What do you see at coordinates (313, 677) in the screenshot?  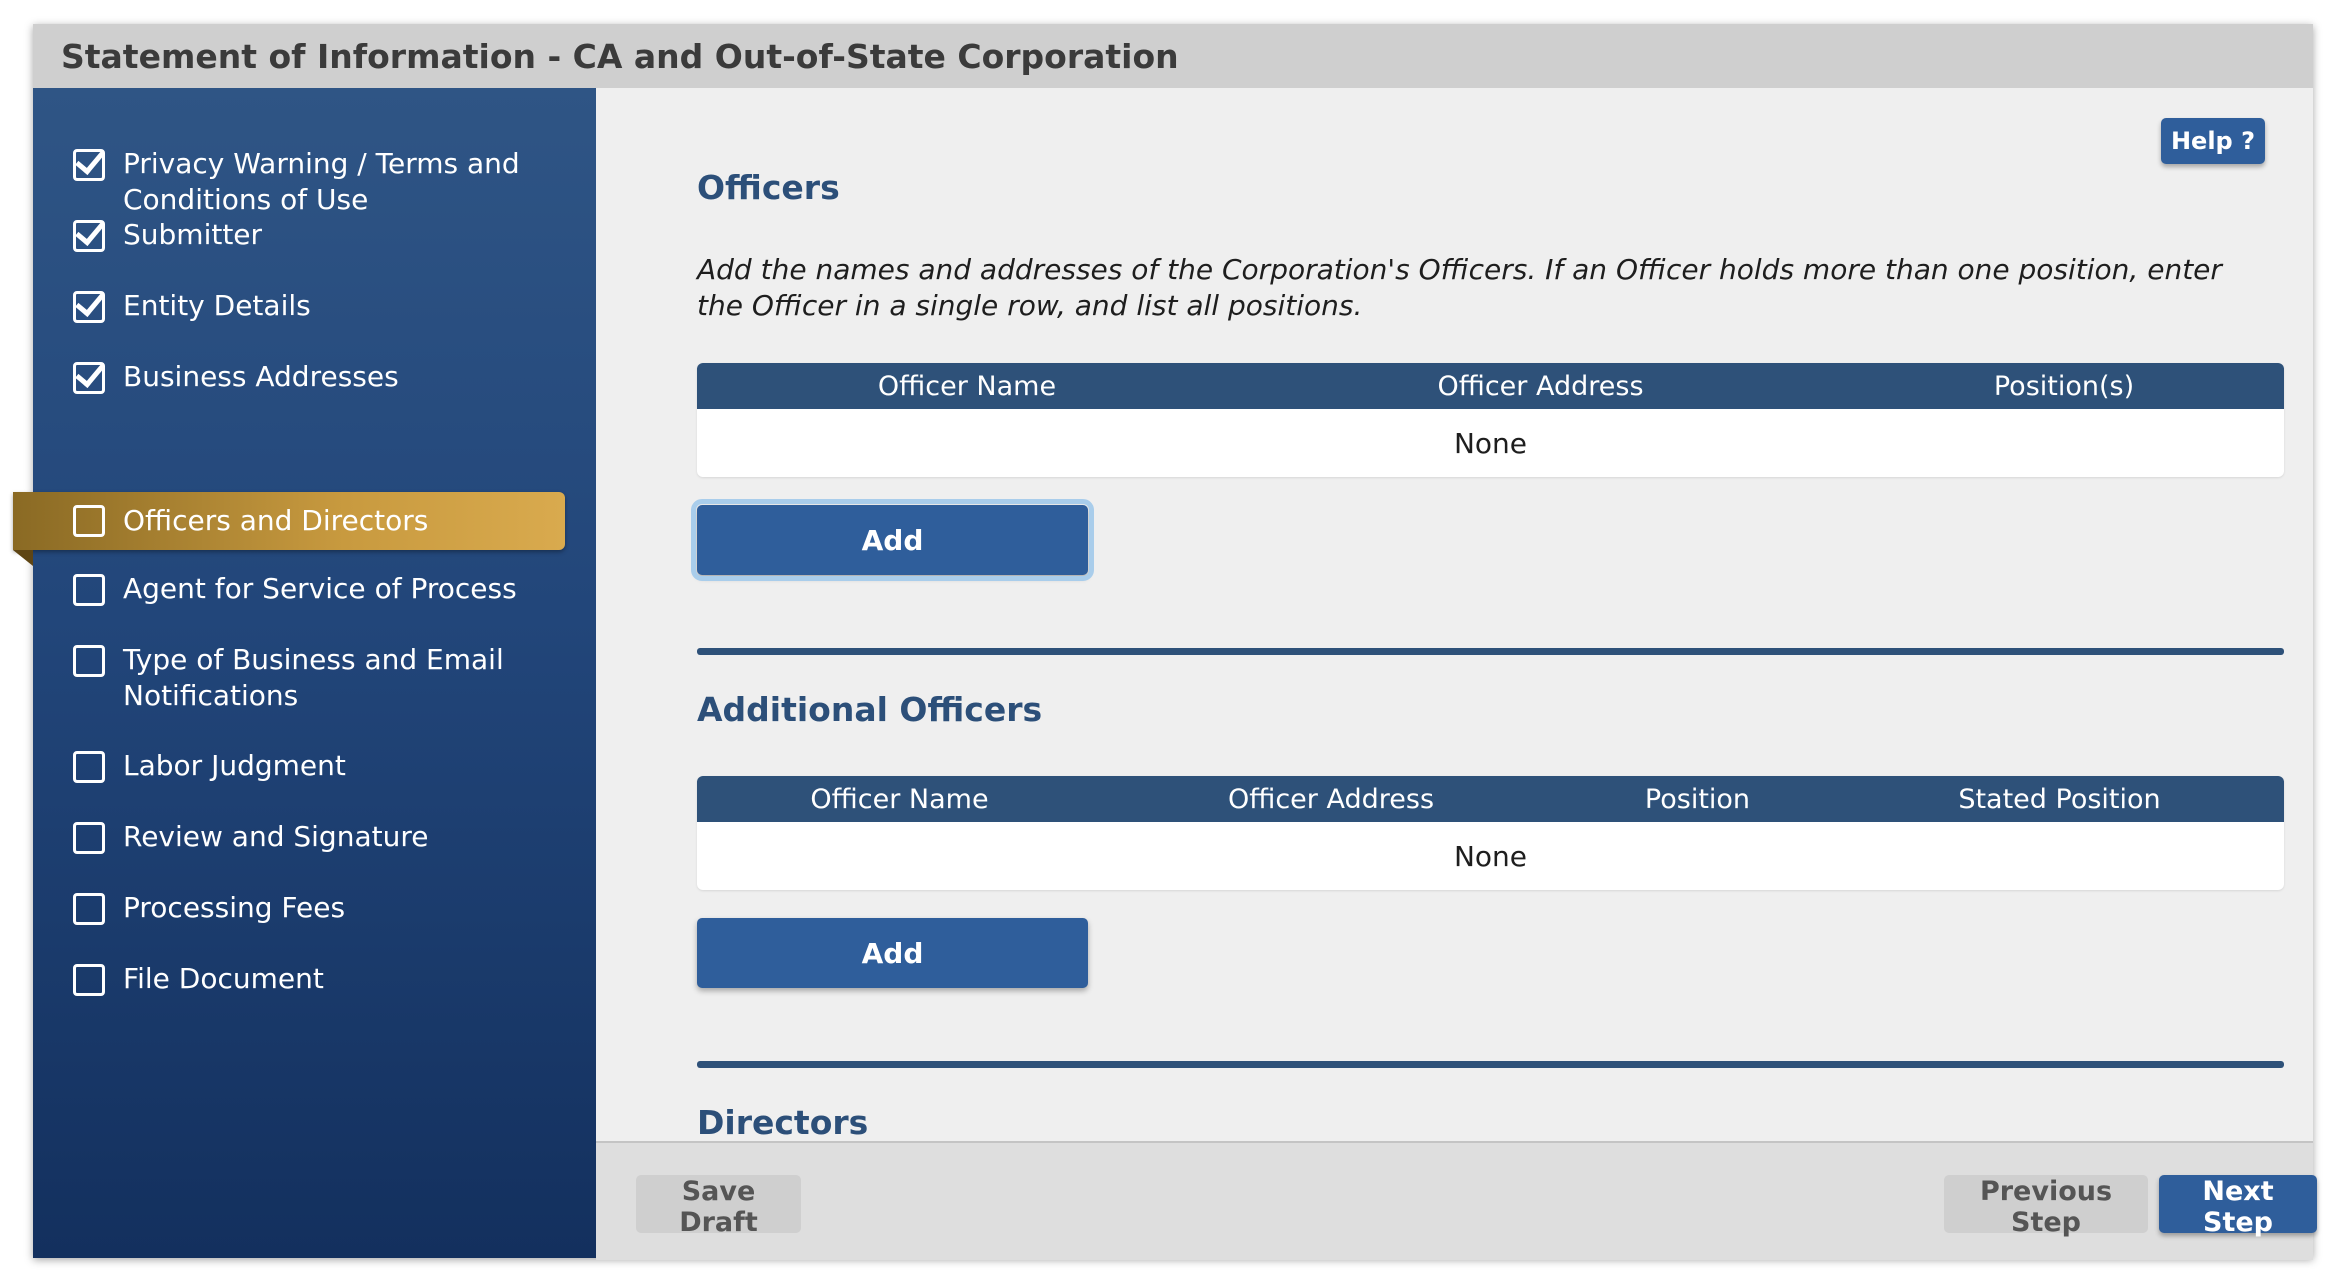 I see `sidebar-item-label: Type of Business and Email Notifications` at bounding box center [313, 677].